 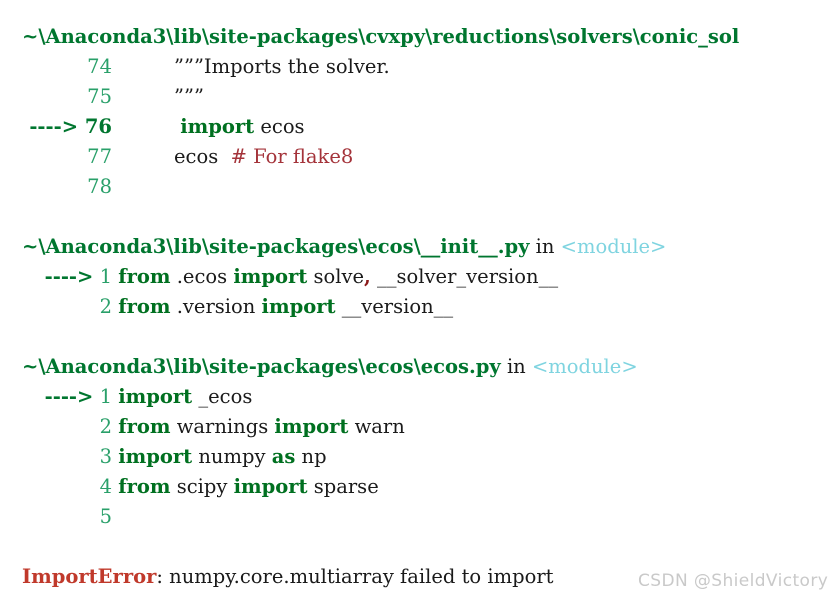 I want to click on code-line-number: 3, so click(x=105, y=456).